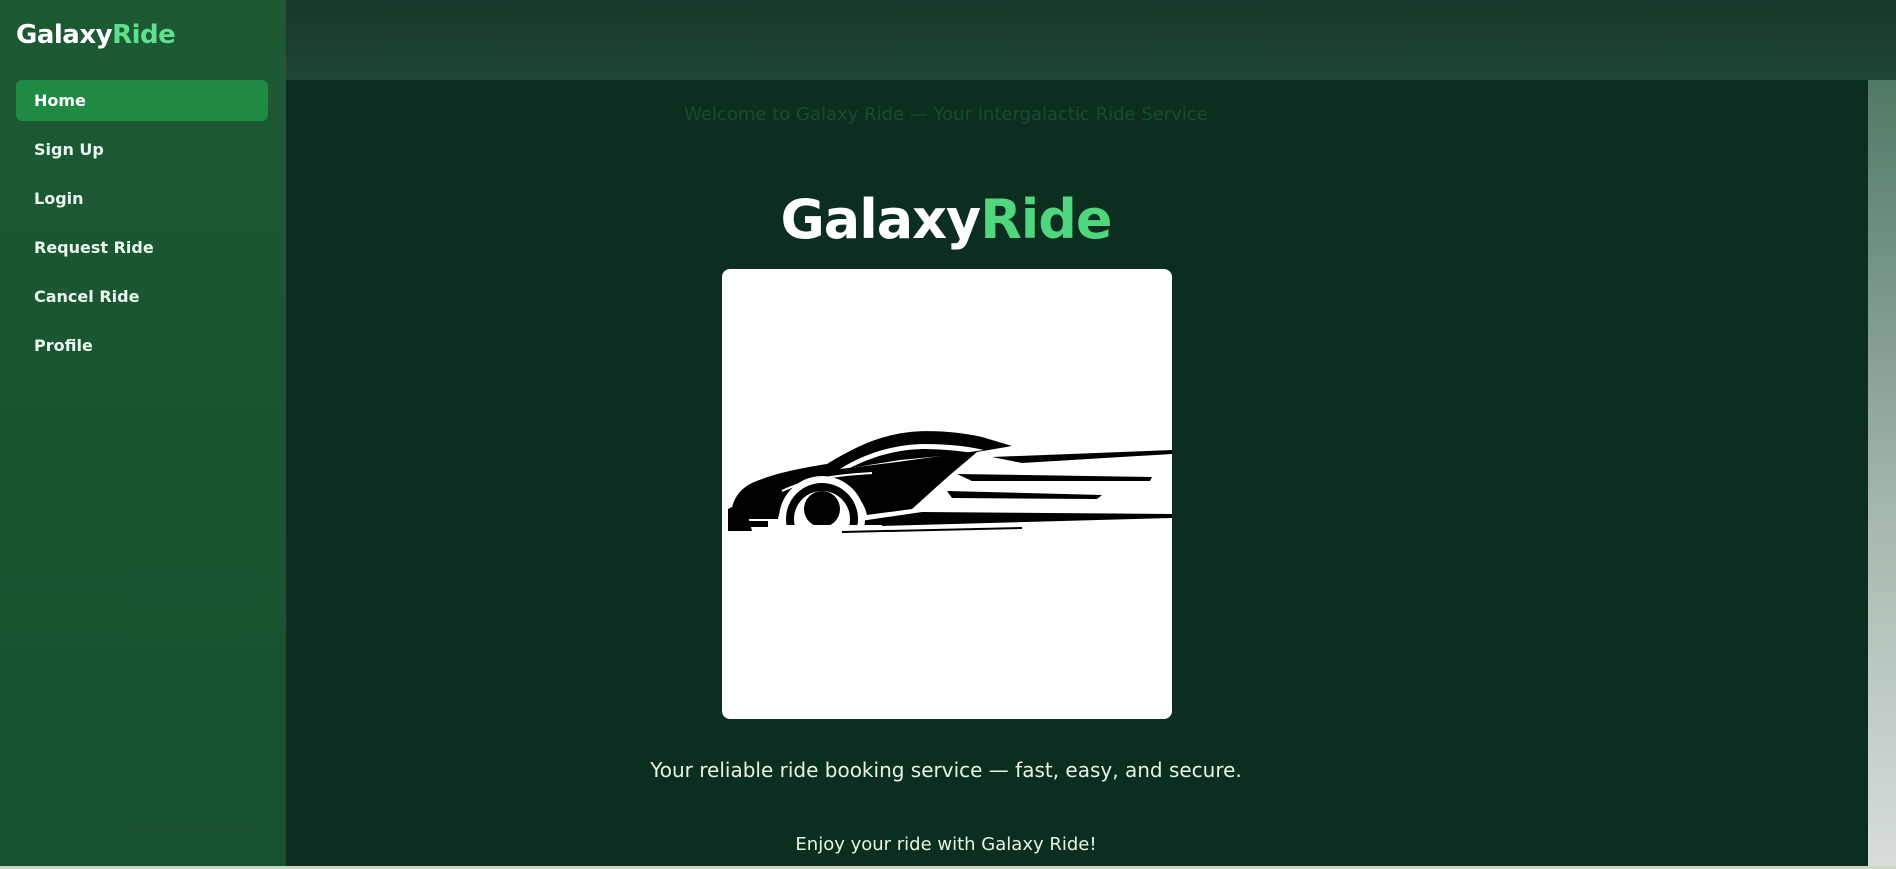 Image resolution: width=1896 pixels, height=869 pixels. Describe the element at coordinates (94, 247) in the screenshot. I see `sidebar-item-label: Request Ride` at that location.